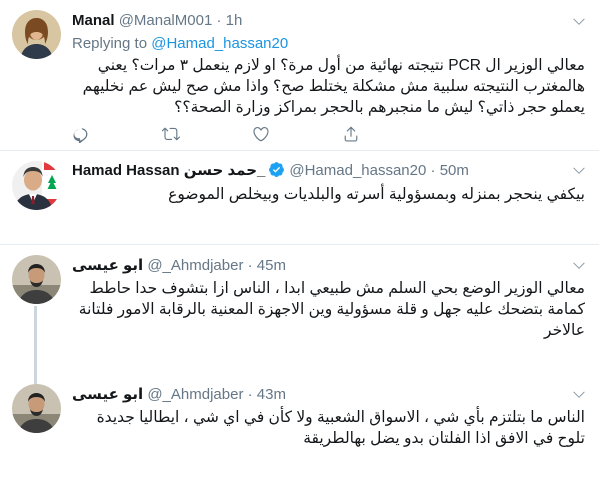 This screenshot has width=599, height=480. What do you see at coordinates (117, 134) in the screenshot?
I see `reply-button` at bounding box center [117, 134].